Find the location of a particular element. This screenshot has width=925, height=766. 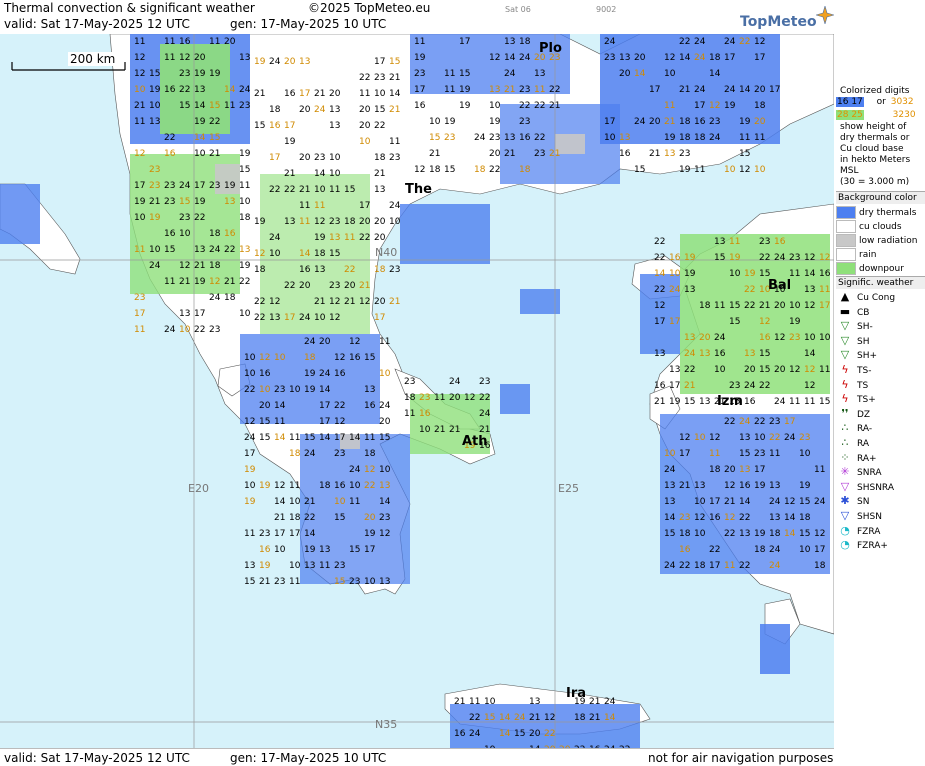

legend-bg-label: low radiation is located at coordinates (888, 241).